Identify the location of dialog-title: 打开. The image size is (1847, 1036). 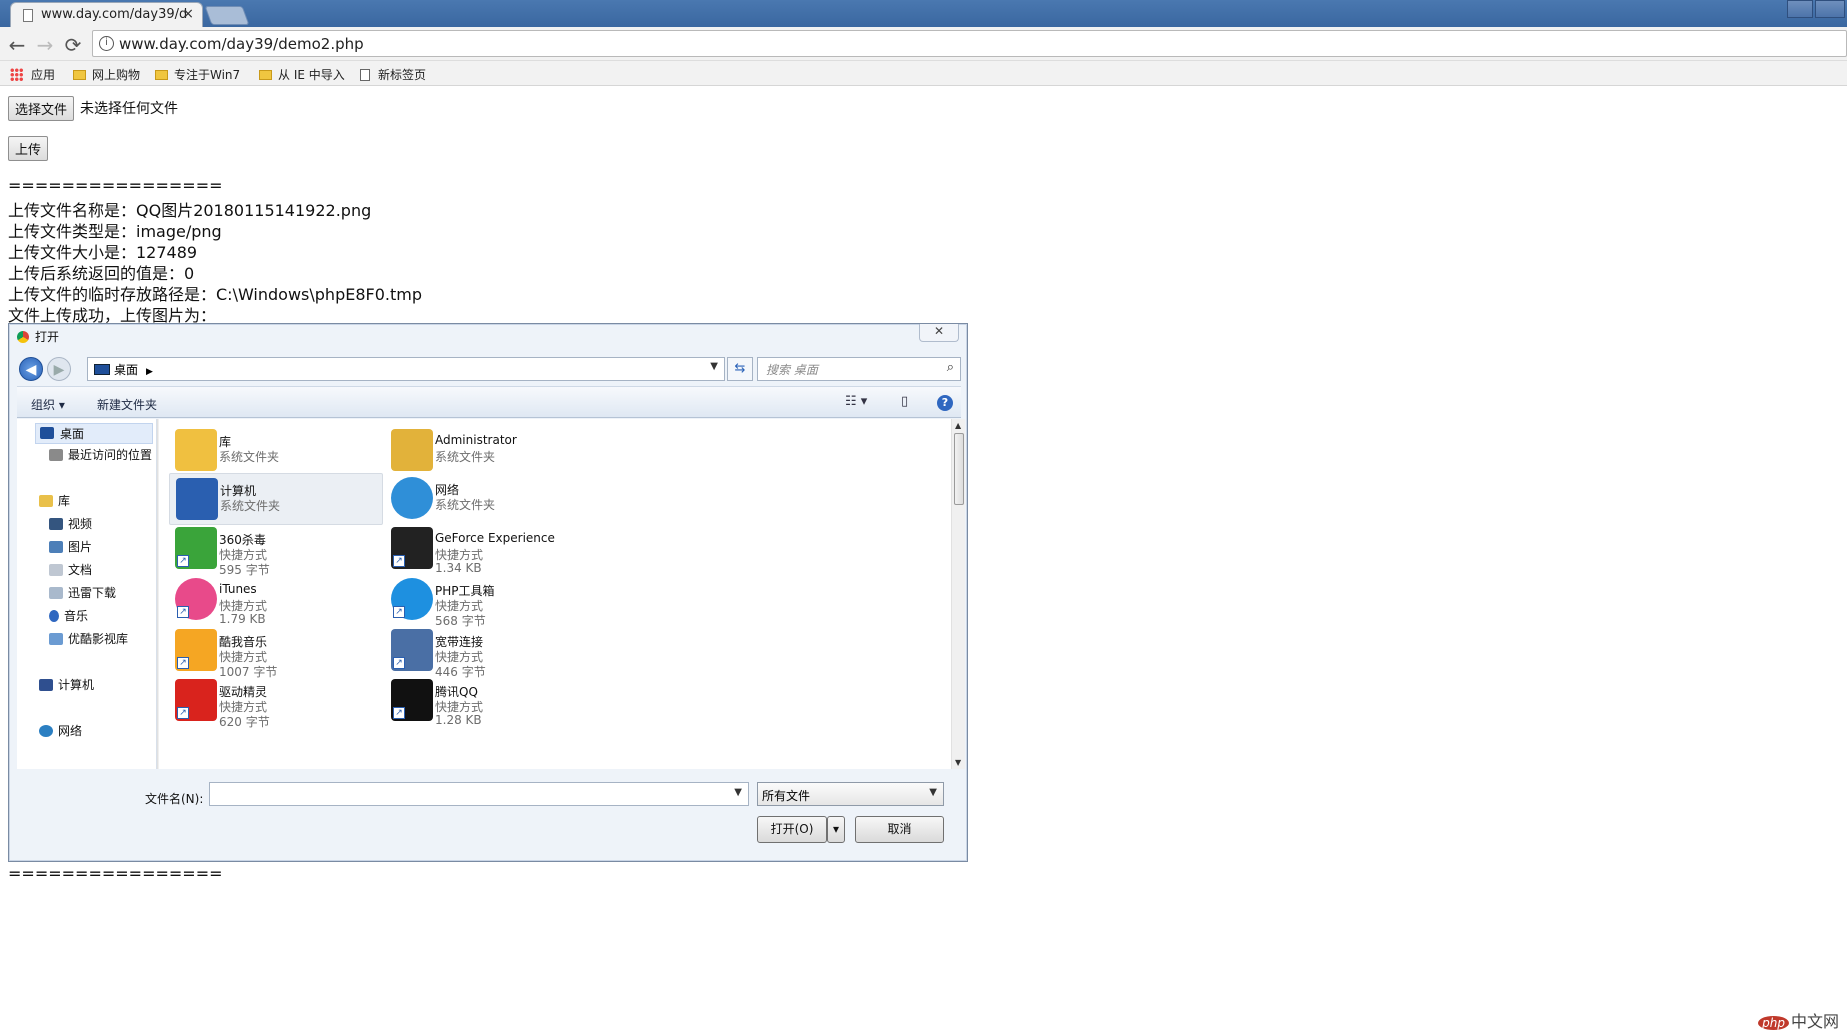
(38, 336).